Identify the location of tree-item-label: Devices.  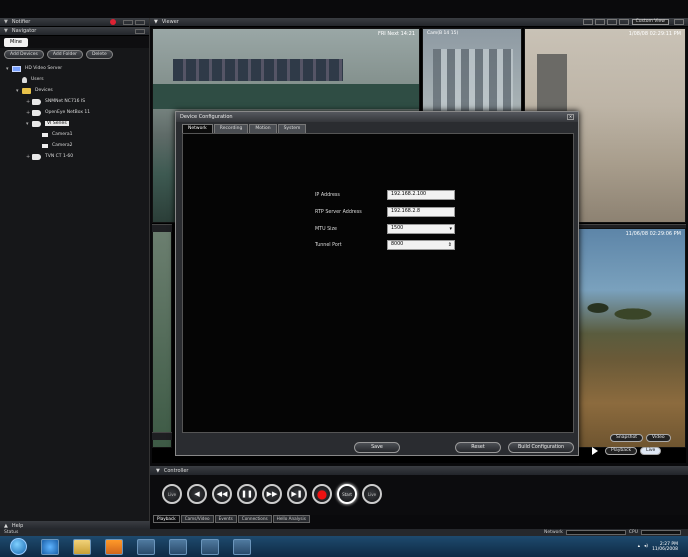
(44, 90).